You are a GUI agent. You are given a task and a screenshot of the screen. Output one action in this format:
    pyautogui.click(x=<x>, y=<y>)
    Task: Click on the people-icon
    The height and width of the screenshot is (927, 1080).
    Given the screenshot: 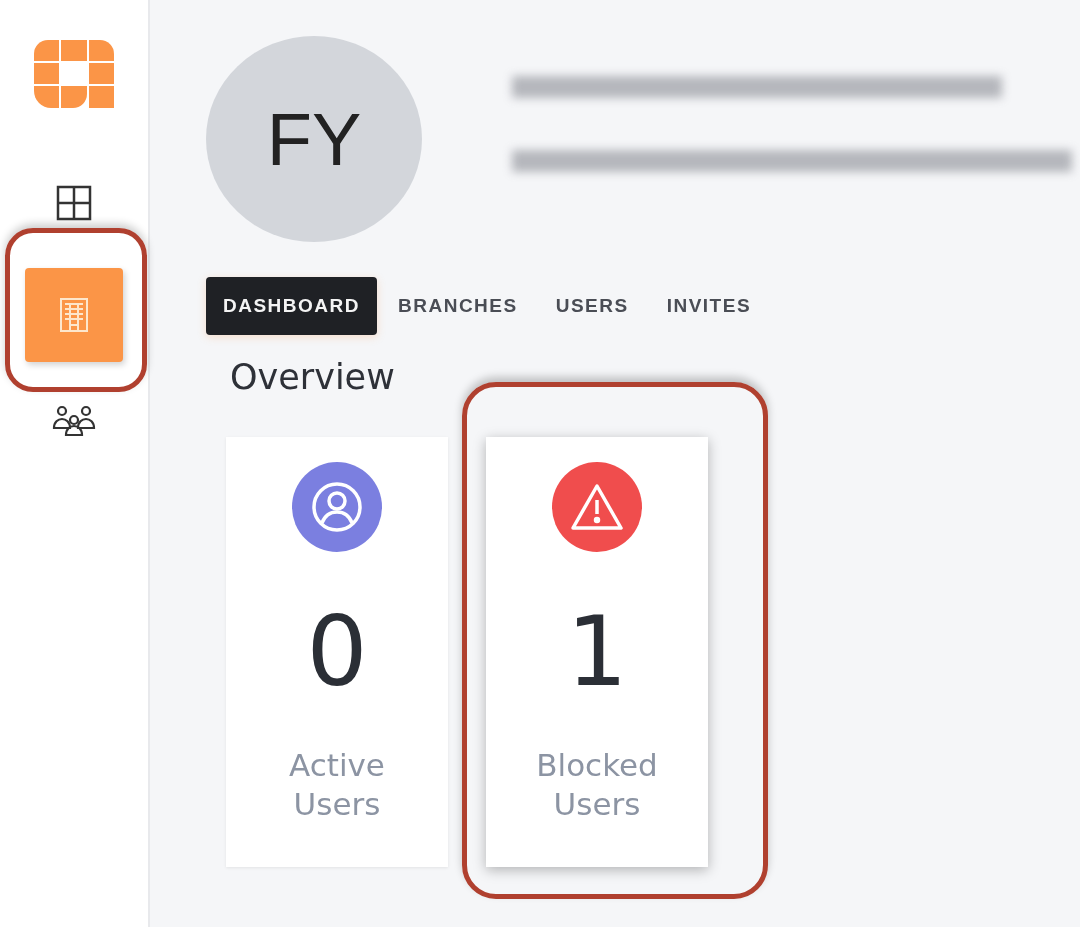 What is the action you would take?
    pyautogui.click(x=74, y=420)
    